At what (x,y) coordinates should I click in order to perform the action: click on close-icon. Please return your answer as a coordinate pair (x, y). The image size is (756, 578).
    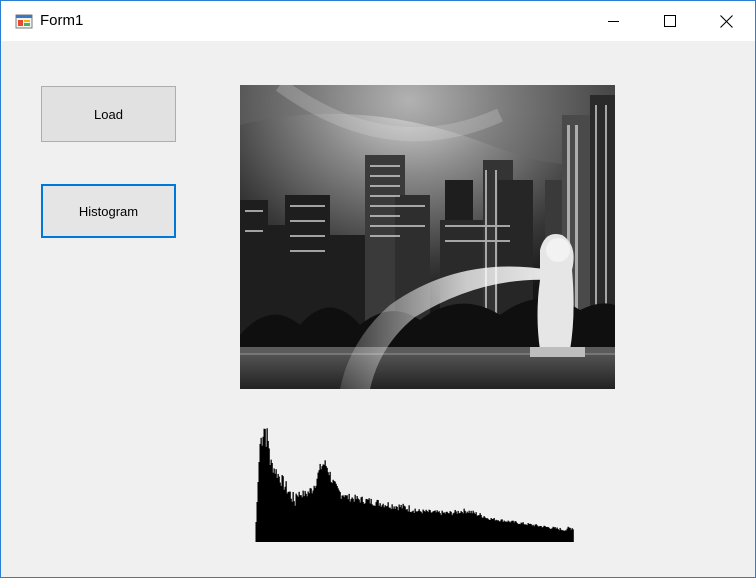
    Looking at the image, I should click on (726, 21).